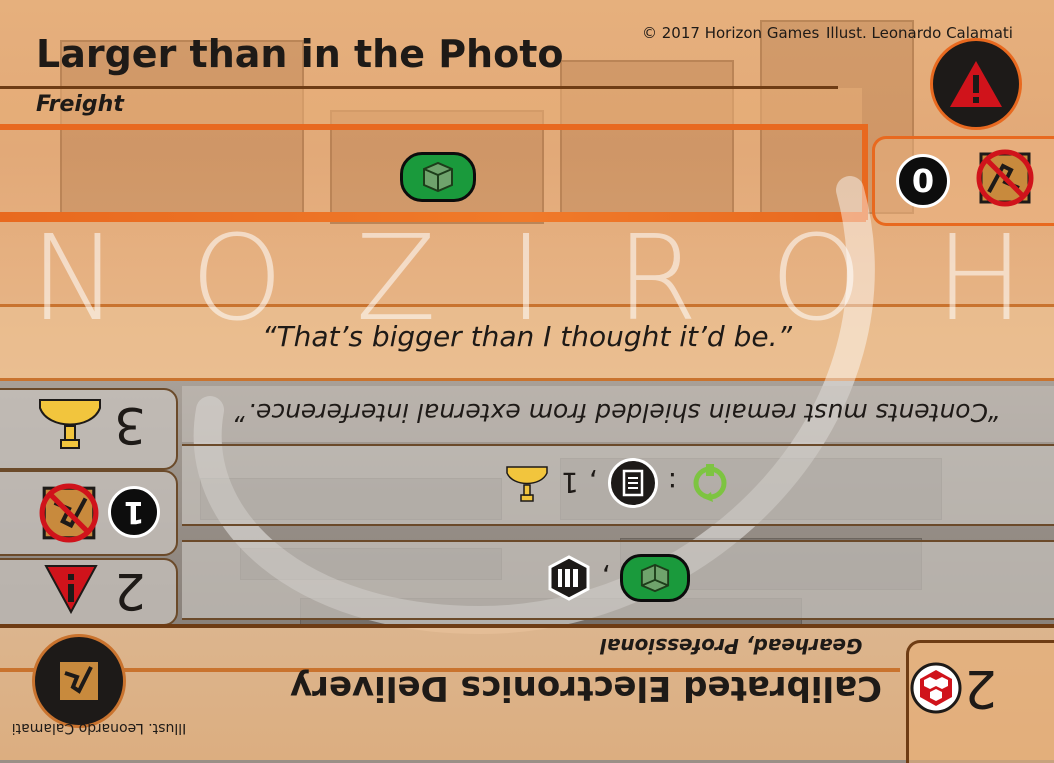 The height and width of the screenshot is (763, 1054). Describe the element at coordinates (936, 688) in the screenshot. I see `hex-cost-icon` at that location.